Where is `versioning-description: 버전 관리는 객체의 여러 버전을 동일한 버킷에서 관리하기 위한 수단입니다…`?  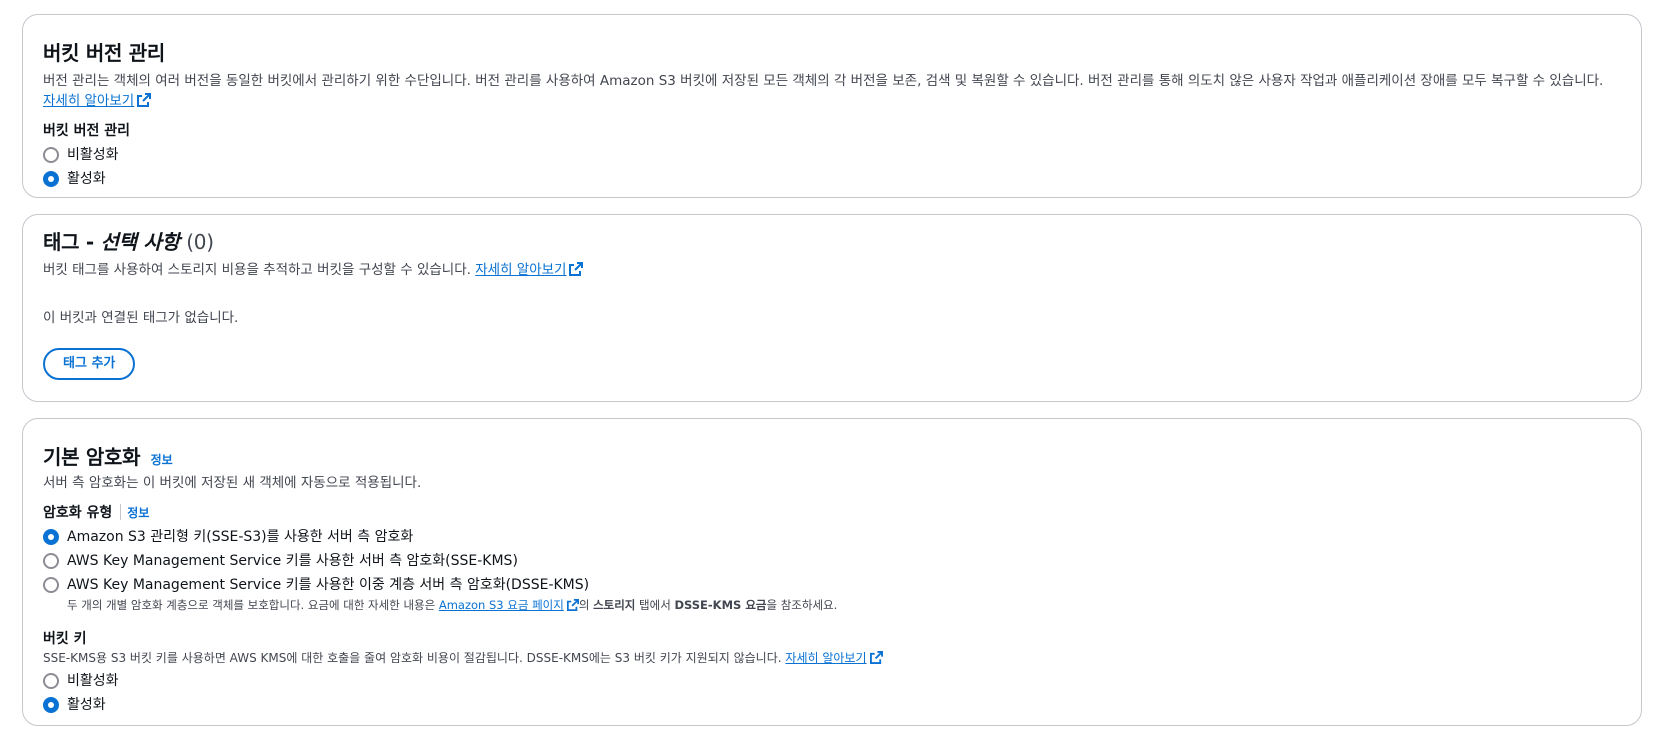
versioning-description: 버전 관리는 객체의 여러 버전을 동일한 버킷에서 관리하기 위한 수단입니다… is located at coordinates (823, 81).